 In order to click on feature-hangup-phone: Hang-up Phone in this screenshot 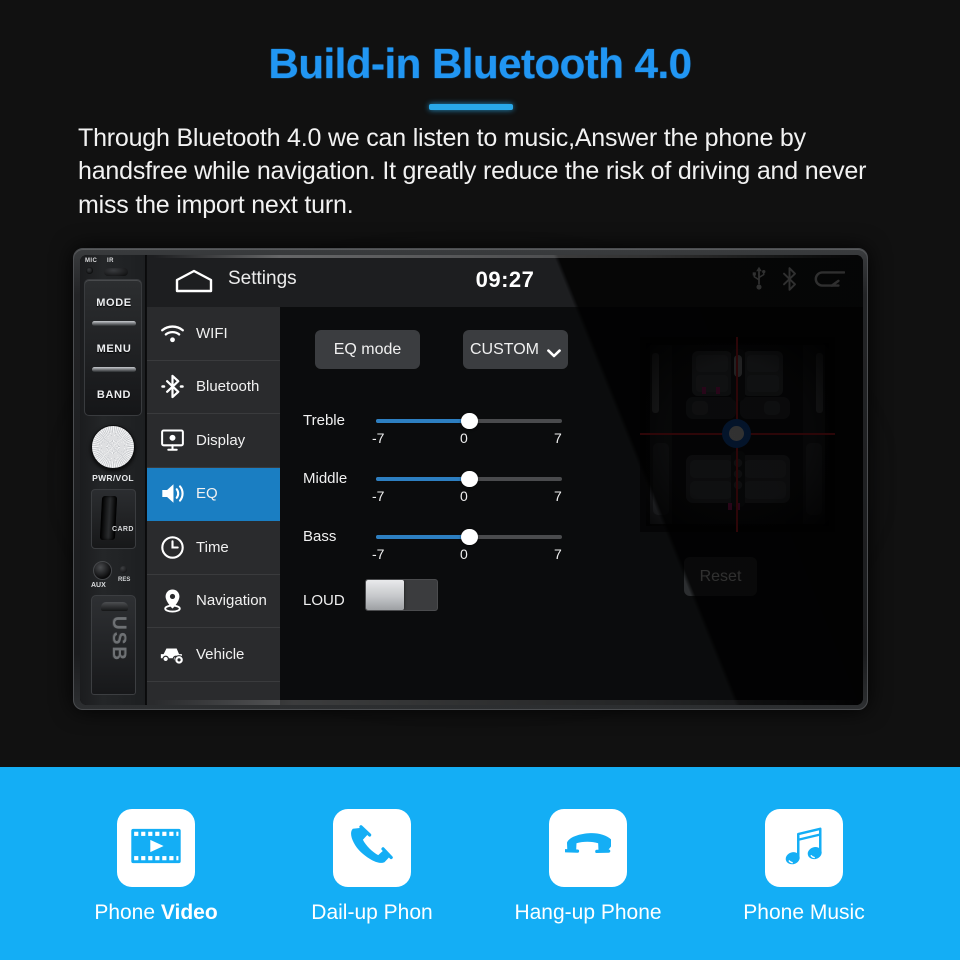, I will do `click(588, 846)`.